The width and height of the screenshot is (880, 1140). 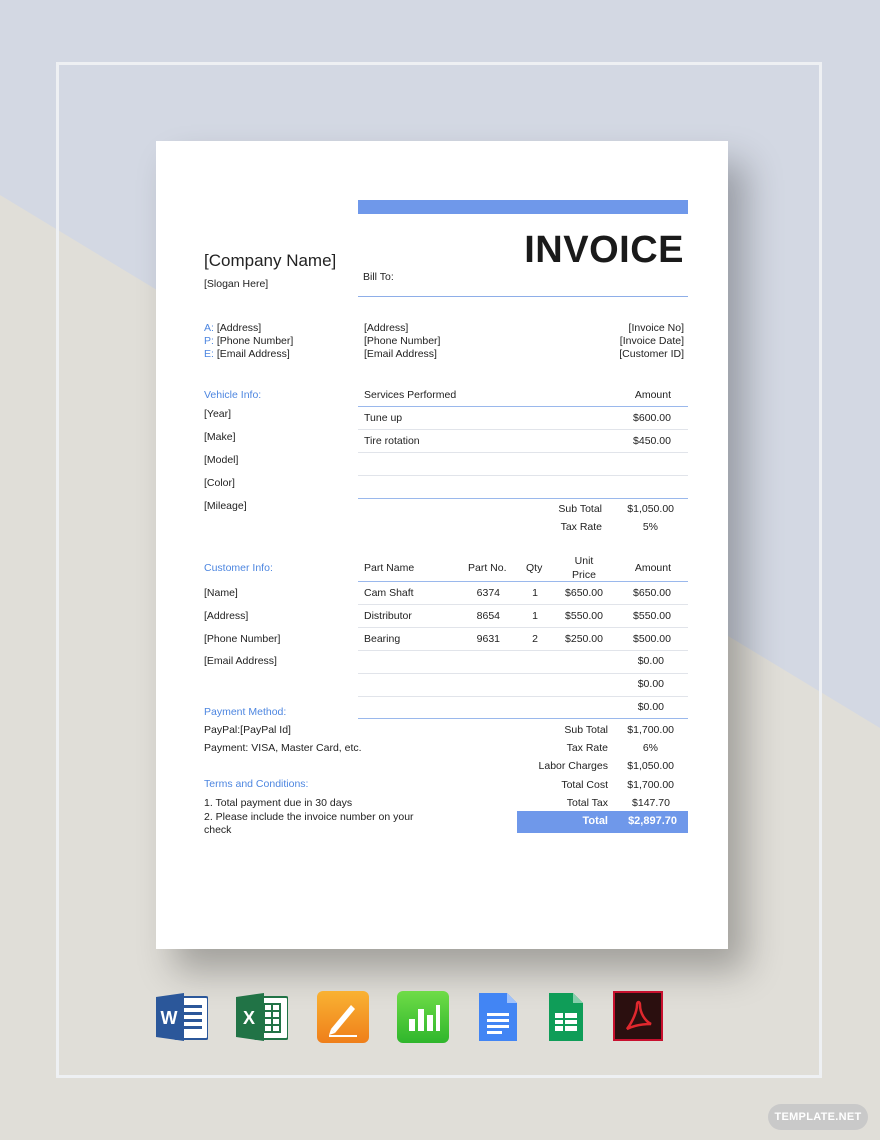 I want to click on services-taxrate: 5%, so click(x=650, y=527).